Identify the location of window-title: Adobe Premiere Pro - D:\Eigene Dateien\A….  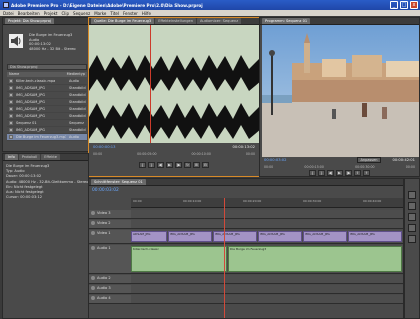
(107, 5).